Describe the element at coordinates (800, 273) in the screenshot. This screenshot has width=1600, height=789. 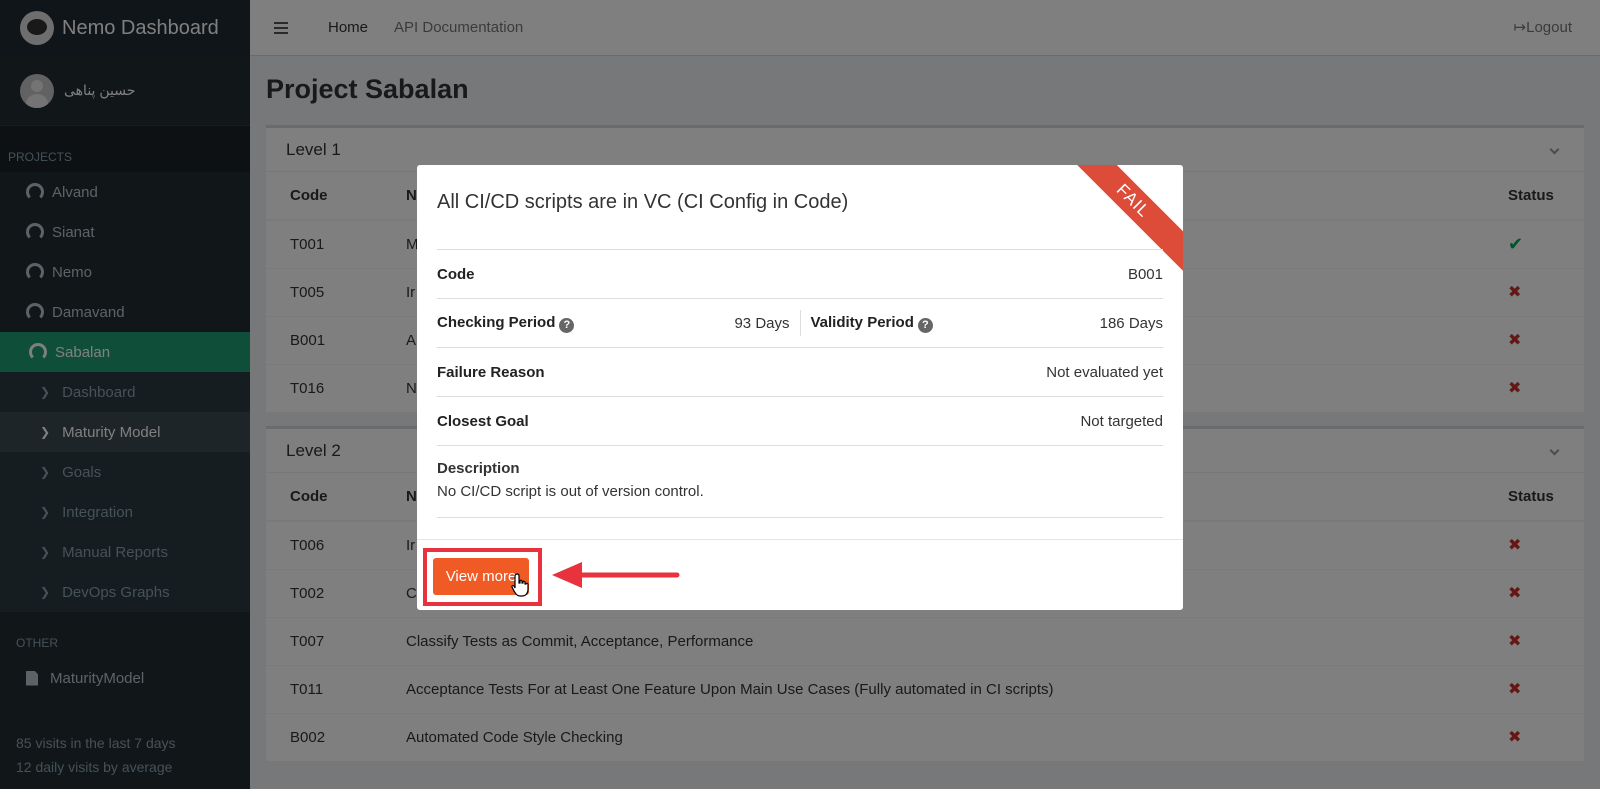
I see `code-row: Code B001` at that location.